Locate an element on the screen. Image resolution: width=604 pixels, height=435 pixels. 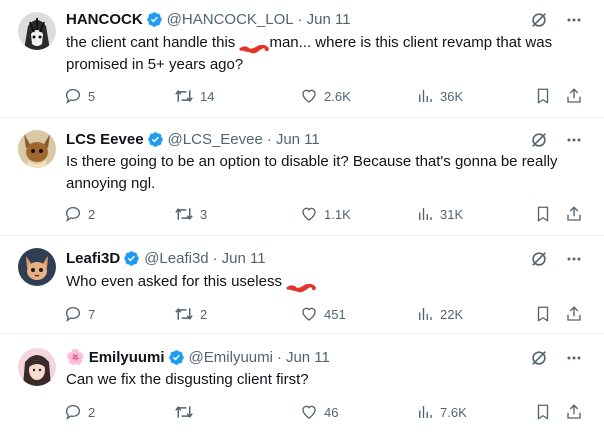
reply-count: 5 is located at coordinates (92, 96).